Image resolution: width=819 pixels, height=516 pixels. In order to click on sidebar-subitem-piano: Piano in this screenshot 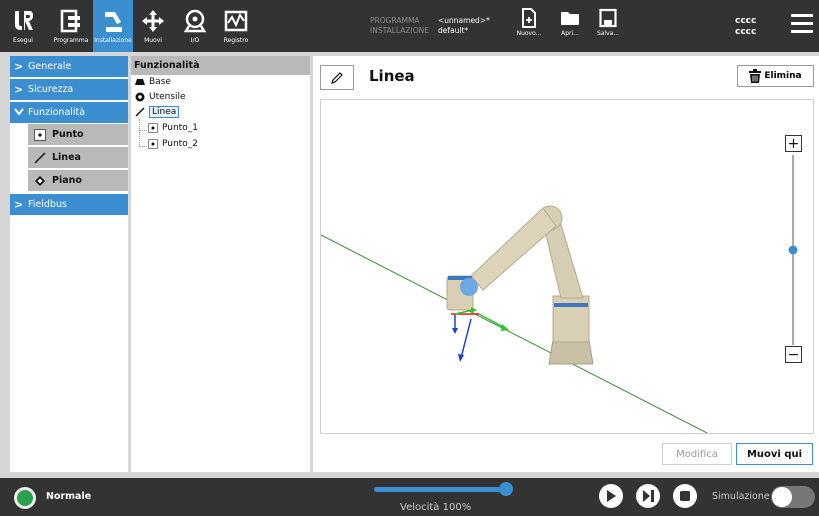, I will do `click(78, 180)`.